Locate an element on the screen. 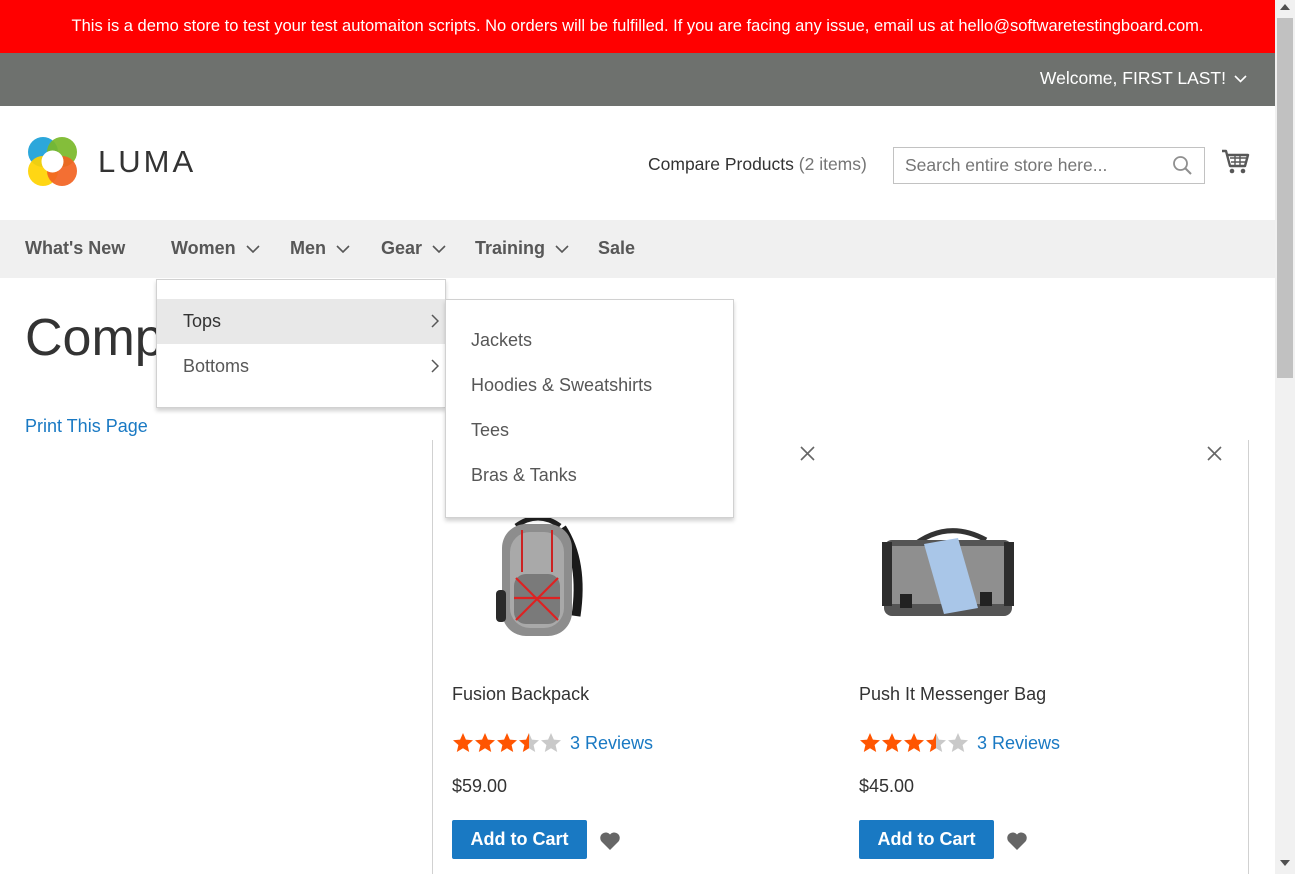 The image size is (1295, 874). submenu-item-tops: Tops is located at coordinates (301, 321).